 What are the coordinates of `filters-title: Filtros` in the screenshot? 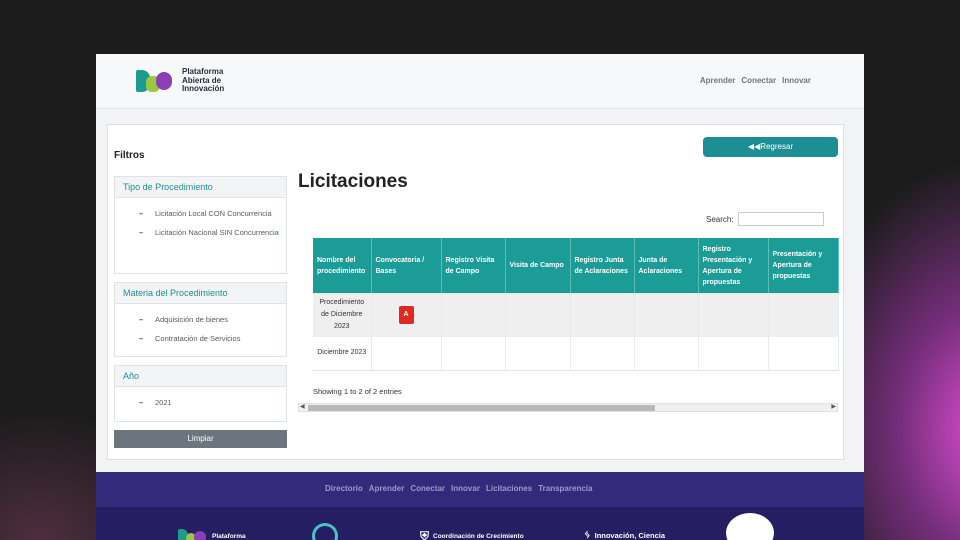 It's located at (129, 155).